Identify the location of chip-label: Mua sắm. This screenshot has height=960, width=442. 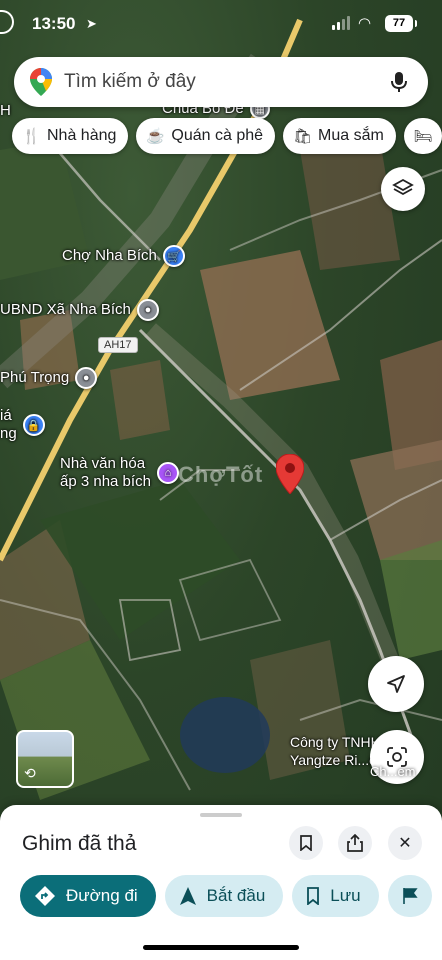
(351, 135).